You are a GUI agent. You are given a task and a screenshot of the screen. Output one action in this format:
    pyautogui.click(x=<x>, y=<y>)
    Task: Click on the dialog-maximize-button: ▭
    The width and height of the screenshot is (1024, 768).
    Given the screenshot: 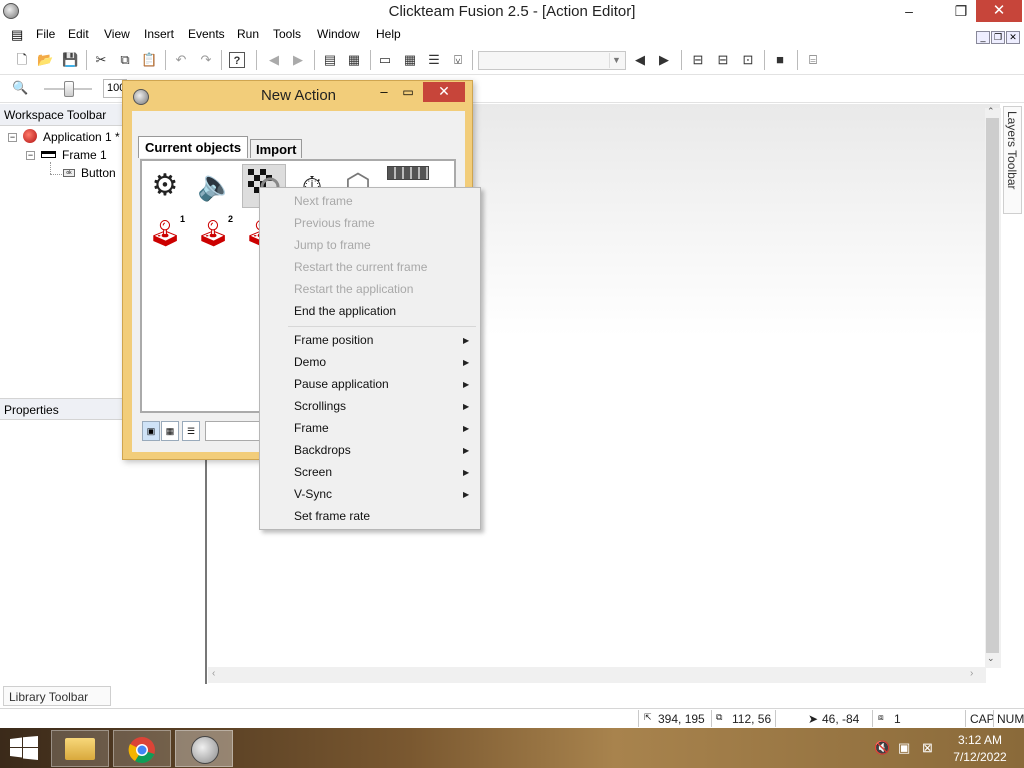 What is the action you would take?
    pyautogui.click(x=408, y=93)
    